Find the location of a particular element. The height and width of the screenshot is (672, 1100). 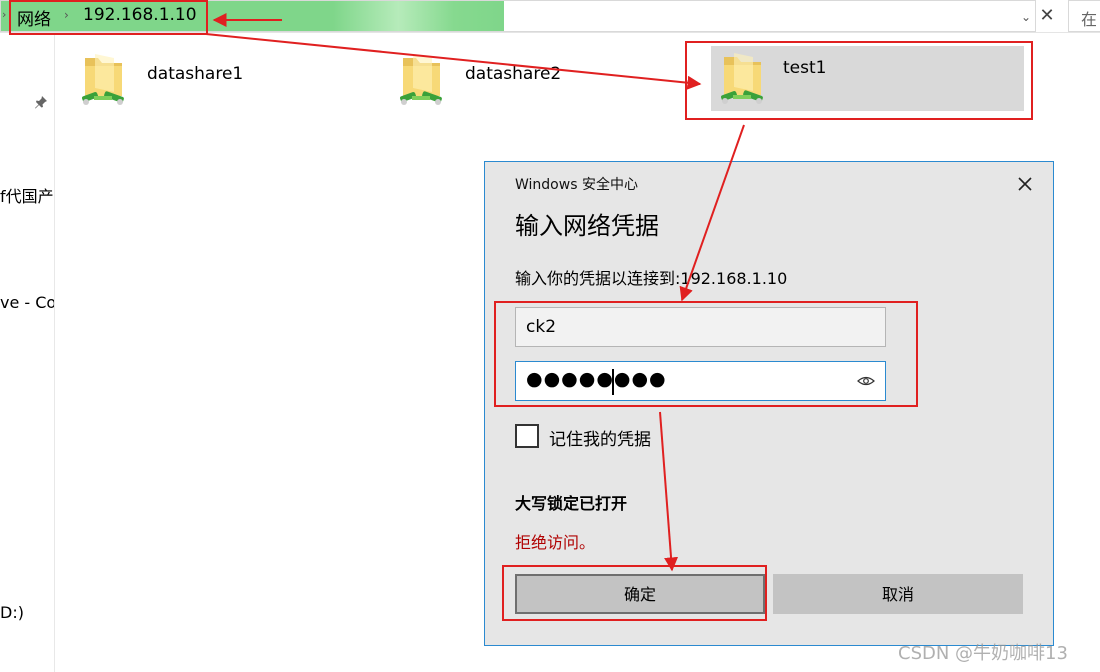

network-share-datashare1: datashare1 is located at coordinates (180, 82).